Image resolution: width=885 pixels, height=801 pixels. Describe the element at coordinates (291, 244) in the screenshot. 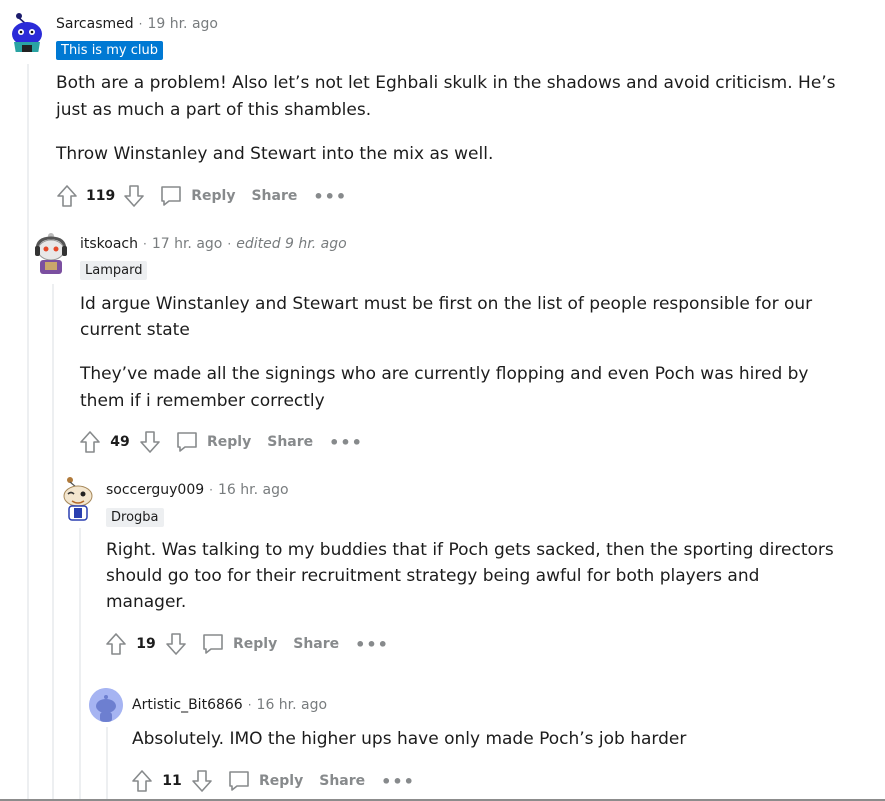

I see `edited-label: edited 9 hr. ago` at that location.